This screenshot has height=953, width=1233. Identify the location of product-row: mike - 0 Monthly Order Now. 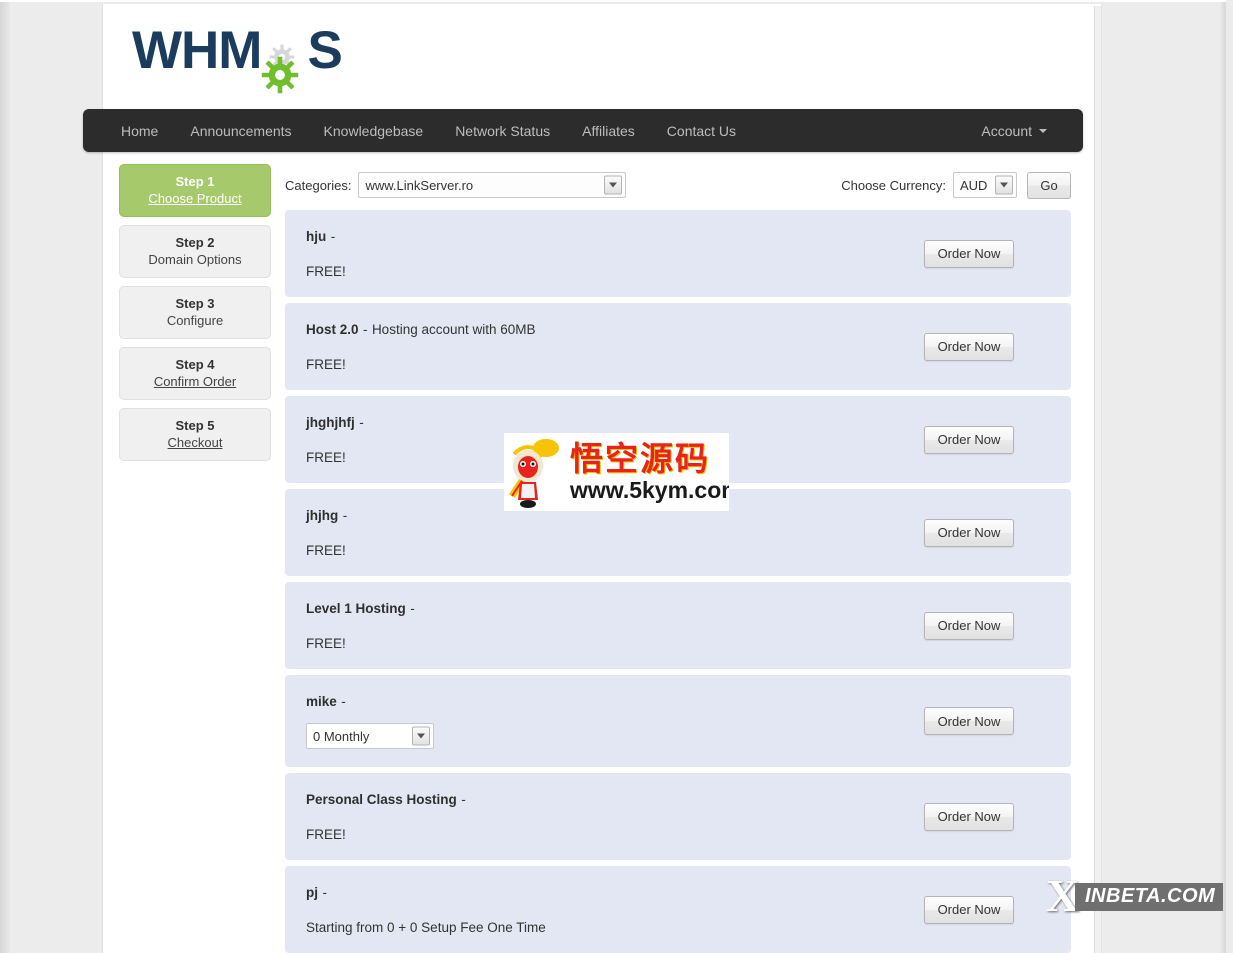
(678, 721).